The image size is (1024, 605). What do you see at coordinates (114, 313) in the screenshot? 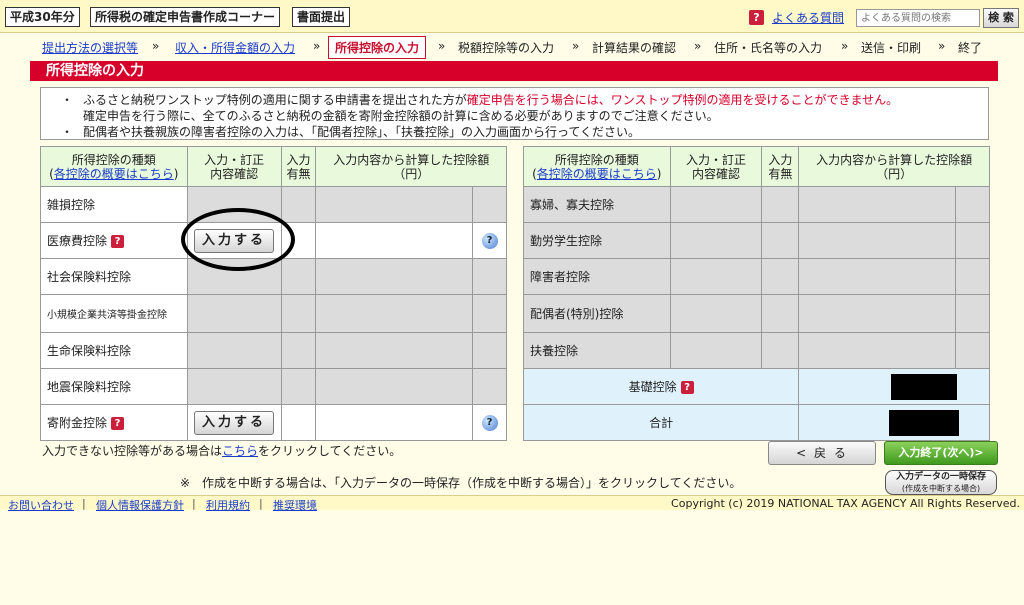
I see `row-label-small-business-mutual: 小規模企業共済等掛金控除` at bounding box center [114, 313].